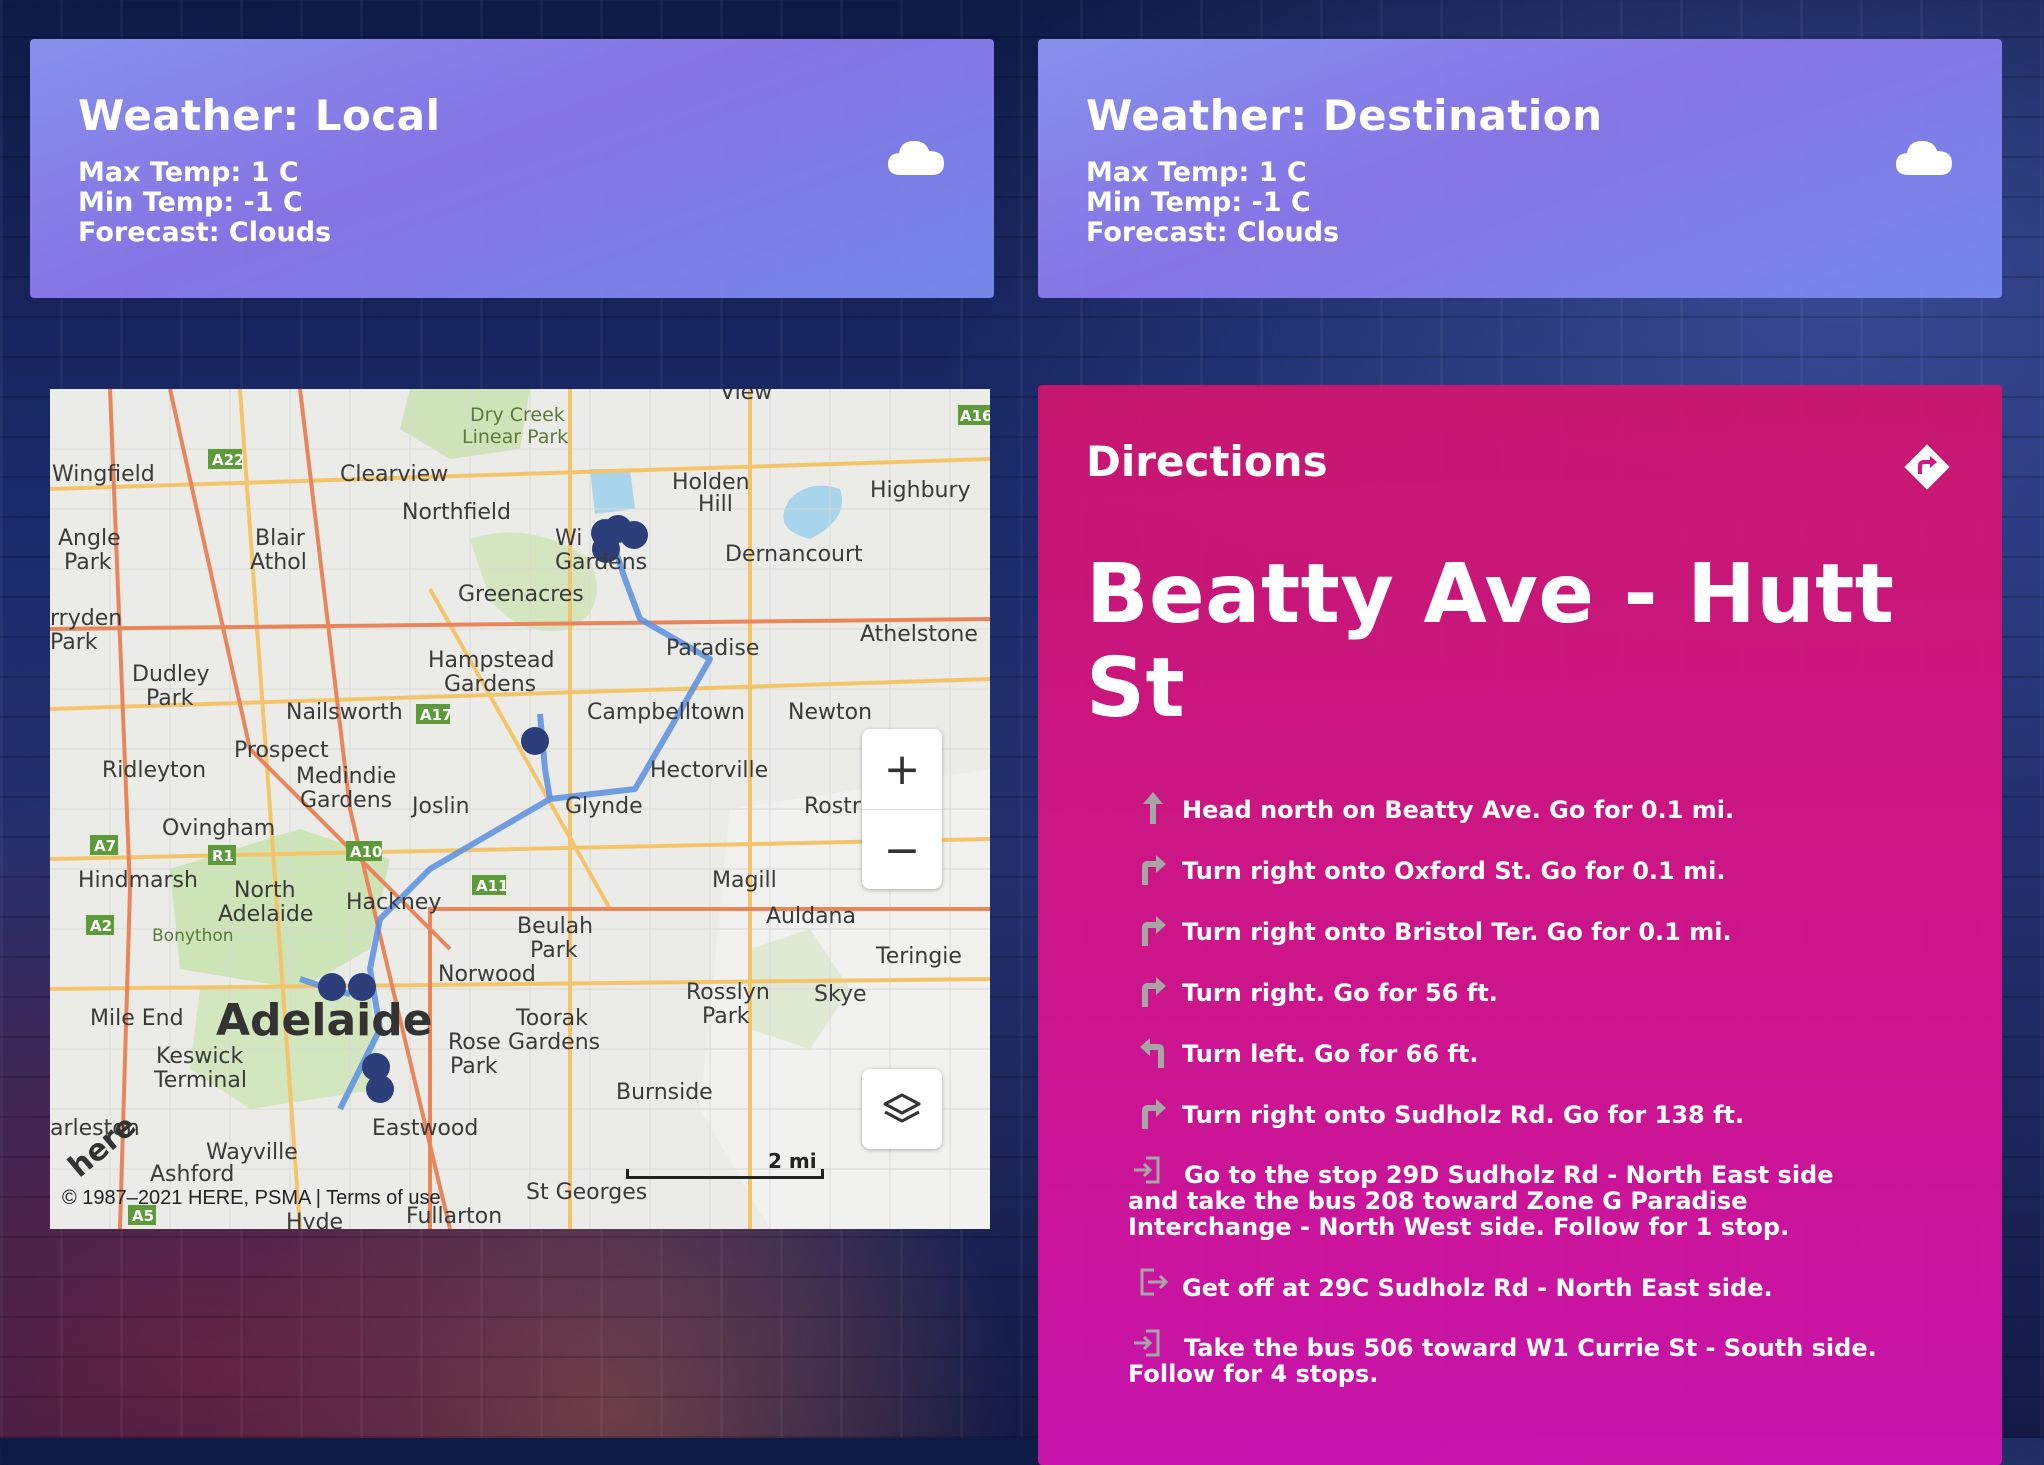 The width and height of the screenshot is (2044, 1465). What do you see at coordinates (425, 1128) in the screenshot?
I see `map-label: Eastwood` at bounding box center [425, 1128].